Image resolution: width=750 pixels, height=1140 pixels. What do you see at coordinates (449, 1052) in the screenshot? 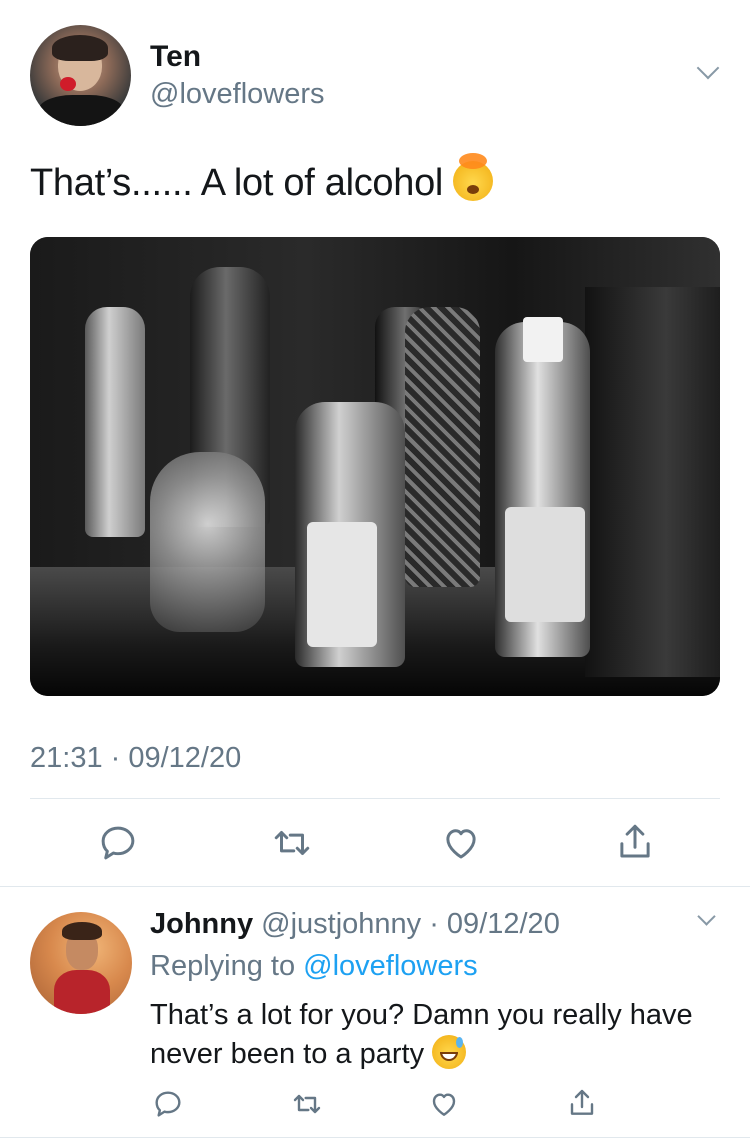
I see `grinning-face-with-sweat-emoji` at bounding box center [449, 1052].